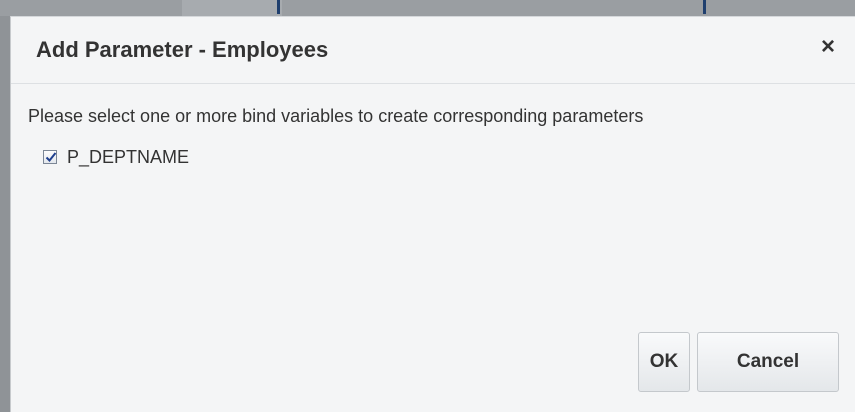  What do you see at coordinates (232, 8) in the screenshot?
I see `background-panel` at bounding box center [232, 8].